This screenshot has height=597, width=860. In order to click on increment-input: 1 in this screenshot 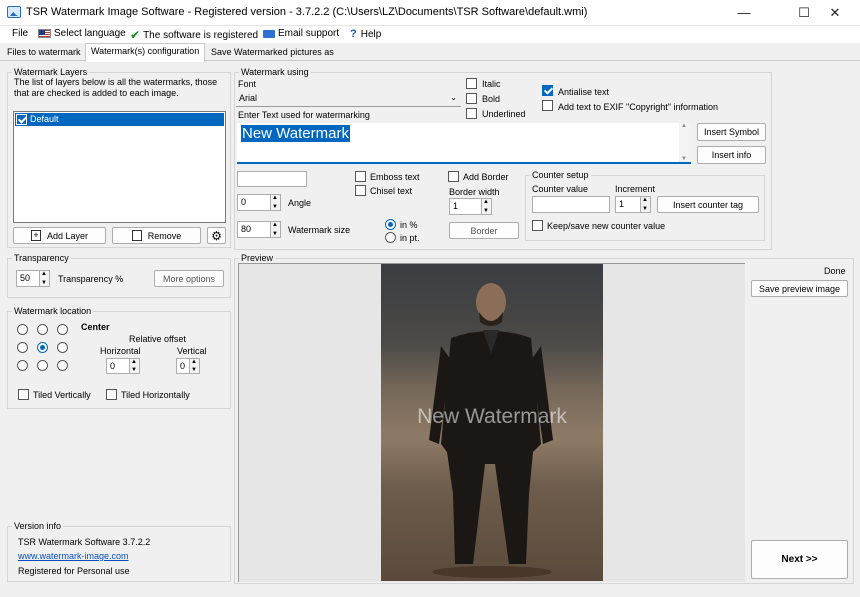, I will do `click(633, 204)`.